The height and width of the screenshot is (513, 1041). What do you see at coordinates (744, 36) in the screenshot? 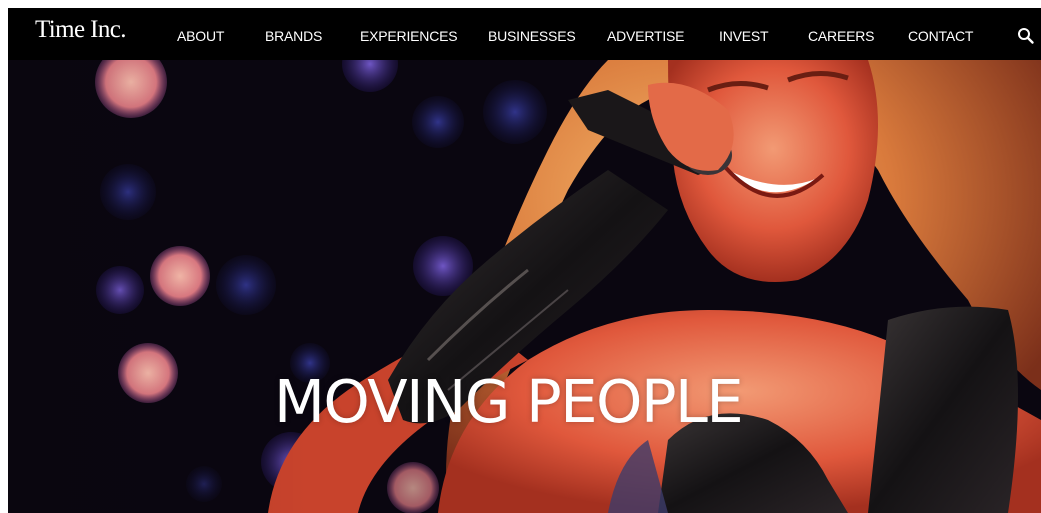
I see `nav-item-invest: INVEST` at bounding box center [744, 36].